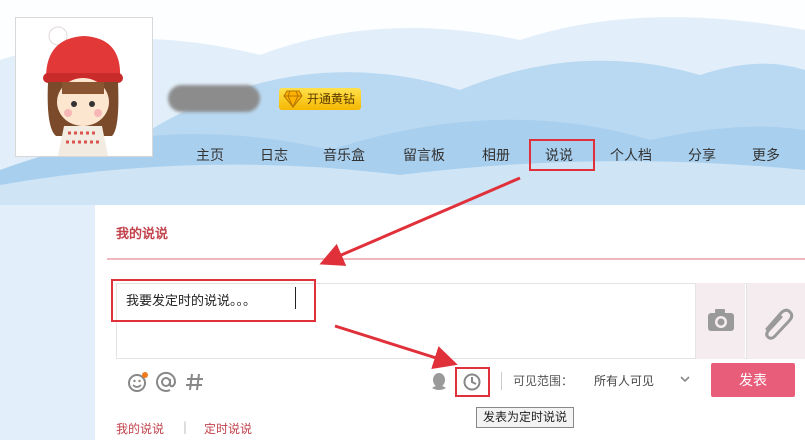 Image resolution: width=805 pixels, height=440 pixels. Describe the element at coordinates (685, 379) in the screenshot. I see `chevron-down-icon` at that location.